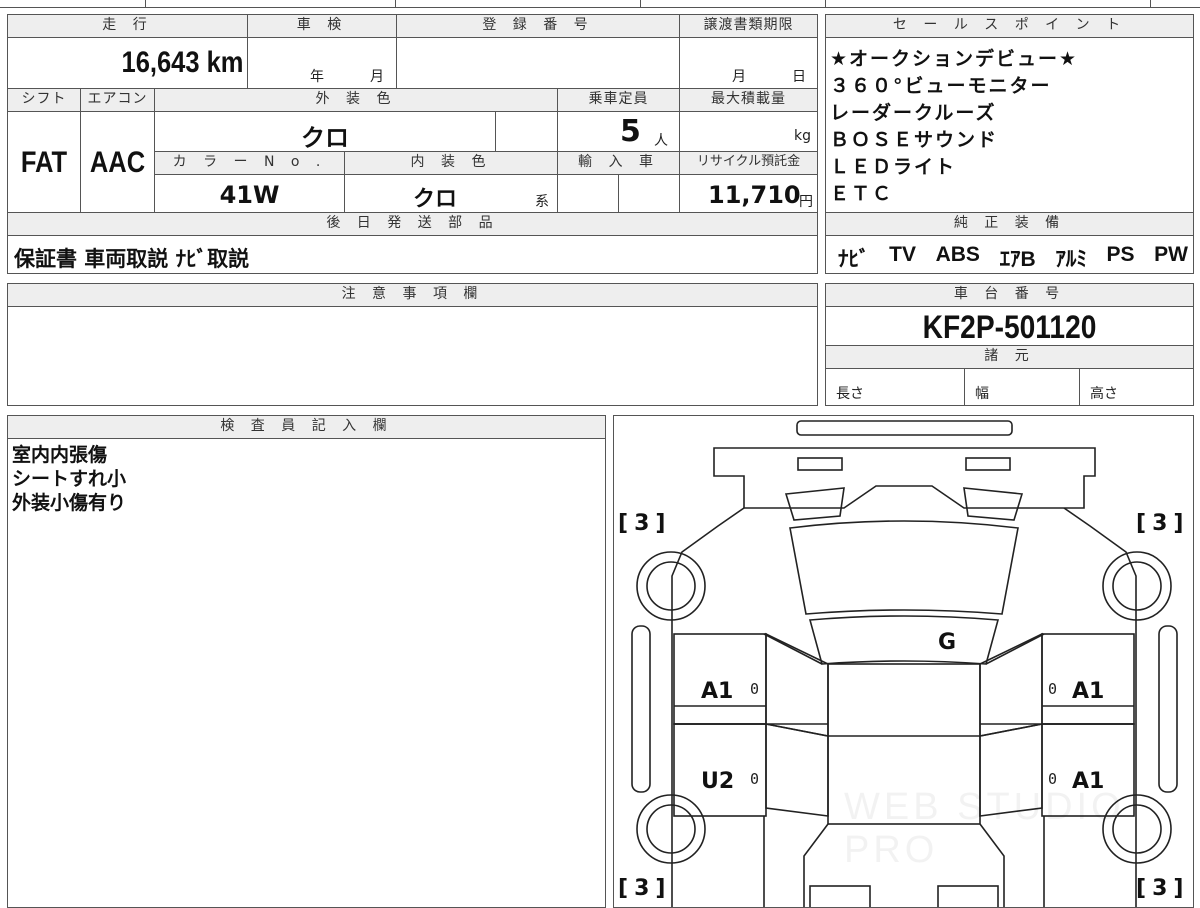 The height and width of the screenshot is (908, 1200). Describe the element at coordinates (814, 504) in the screenshot. I see `headlight-left` at that location.